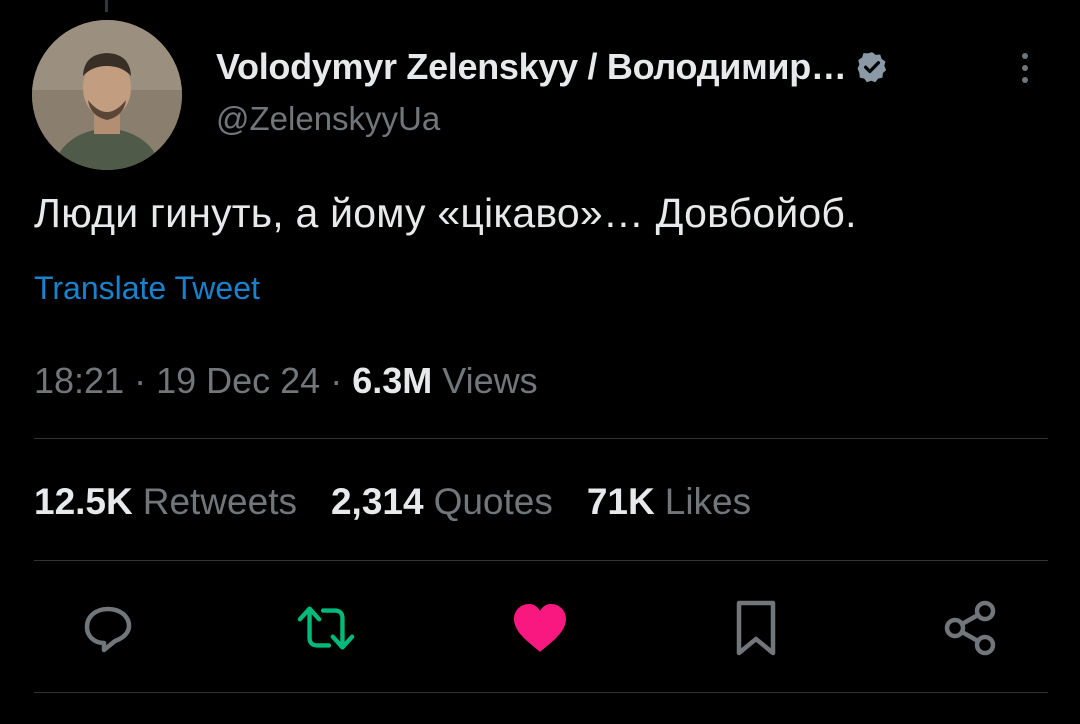 This screenshot has height=724, width=1080. Describe the element at coordinates (79, 380) in the screenshot. I see `tweet-time: 18:21` at that location.